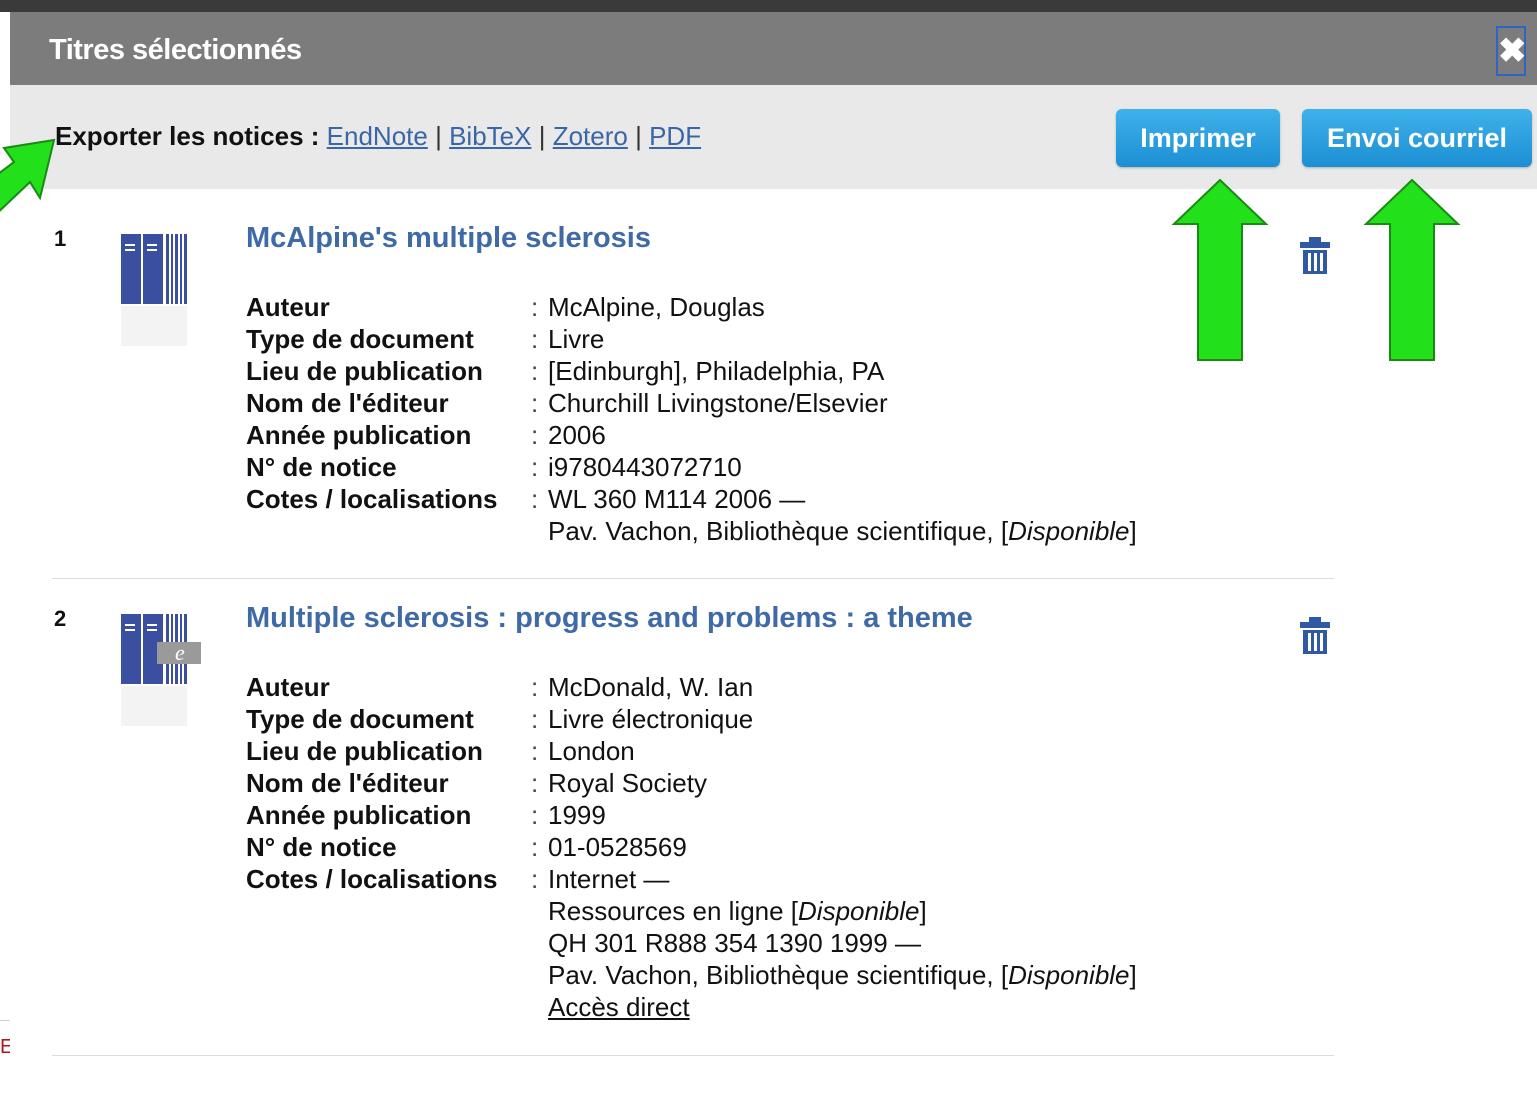 The width and height of the screenshot is (1537, 1108). What do you see at coordinates (161, 670) in the screenshot?
I see `ebook-icon: e` at bounding box center [161, 670].